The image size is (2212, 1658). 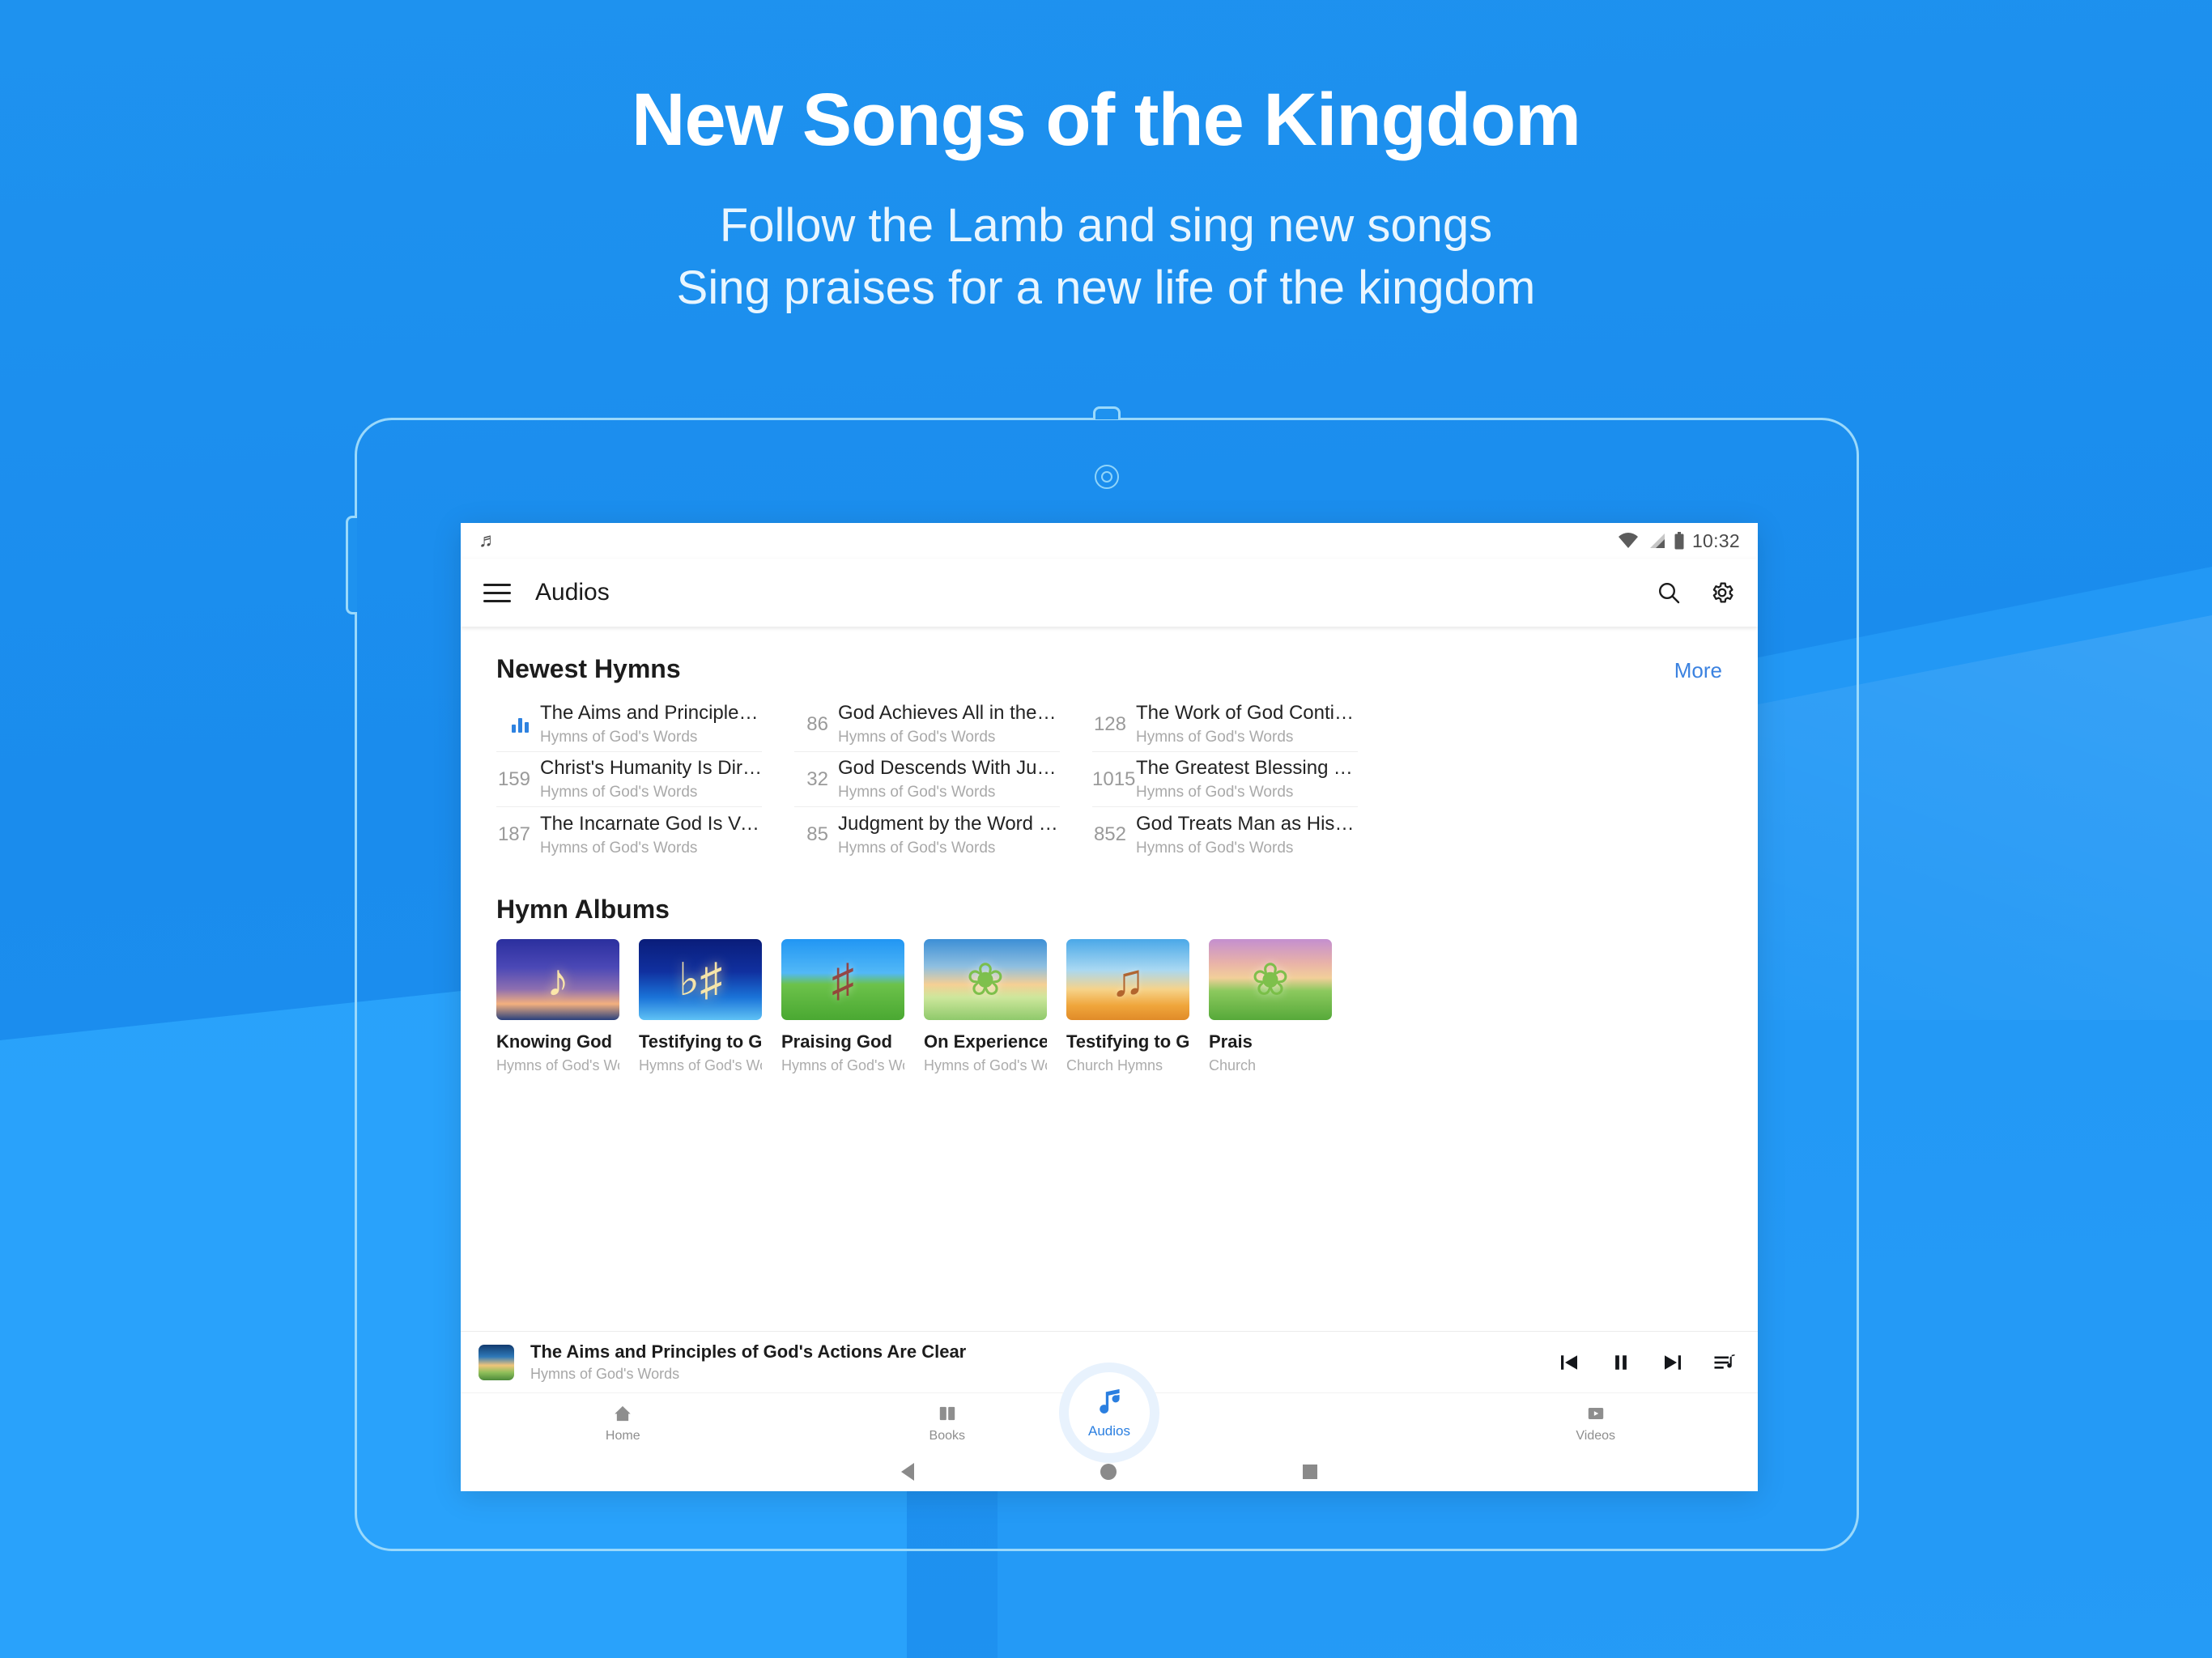 I want to click on promo-title: New Songs of the Kingdom, so click(x=1106, y=120).